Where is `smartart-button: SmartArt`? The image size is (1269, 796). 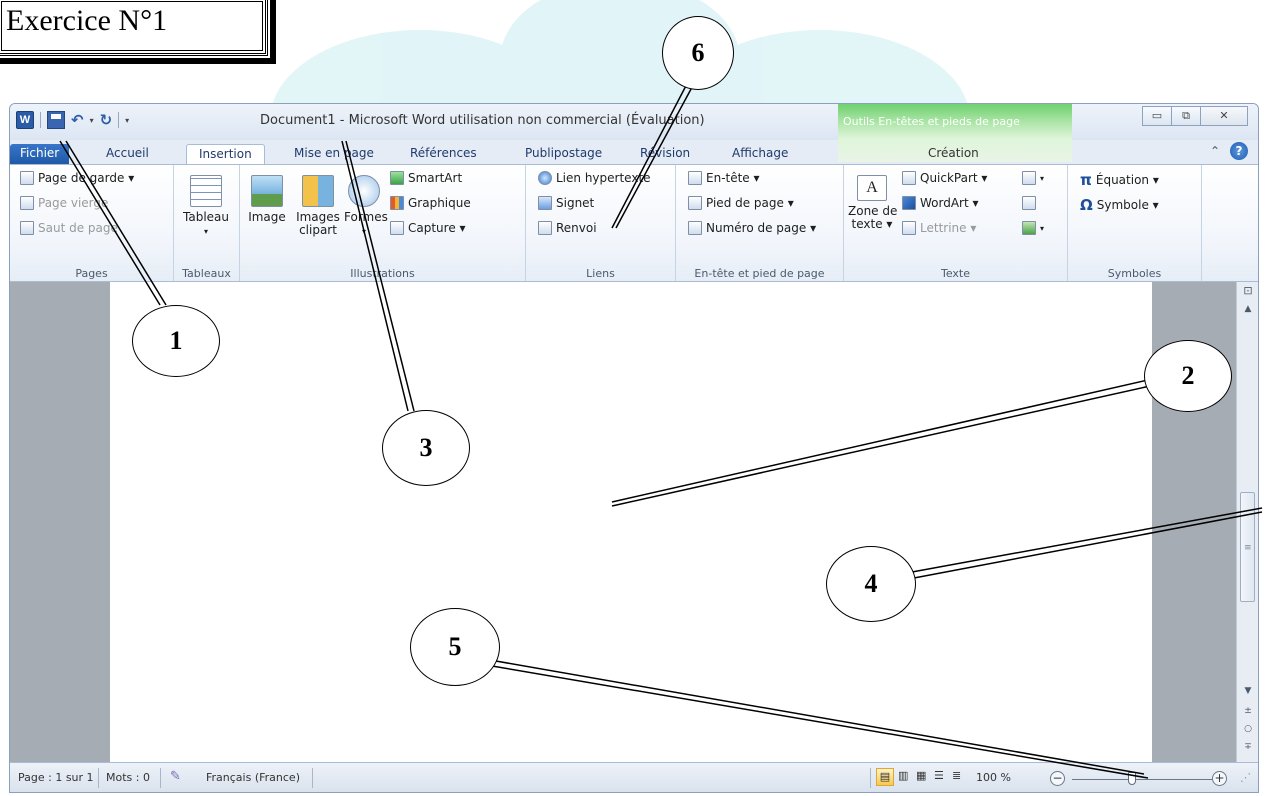 smartart-button: SmartArt is located at coordinates (426, 178).